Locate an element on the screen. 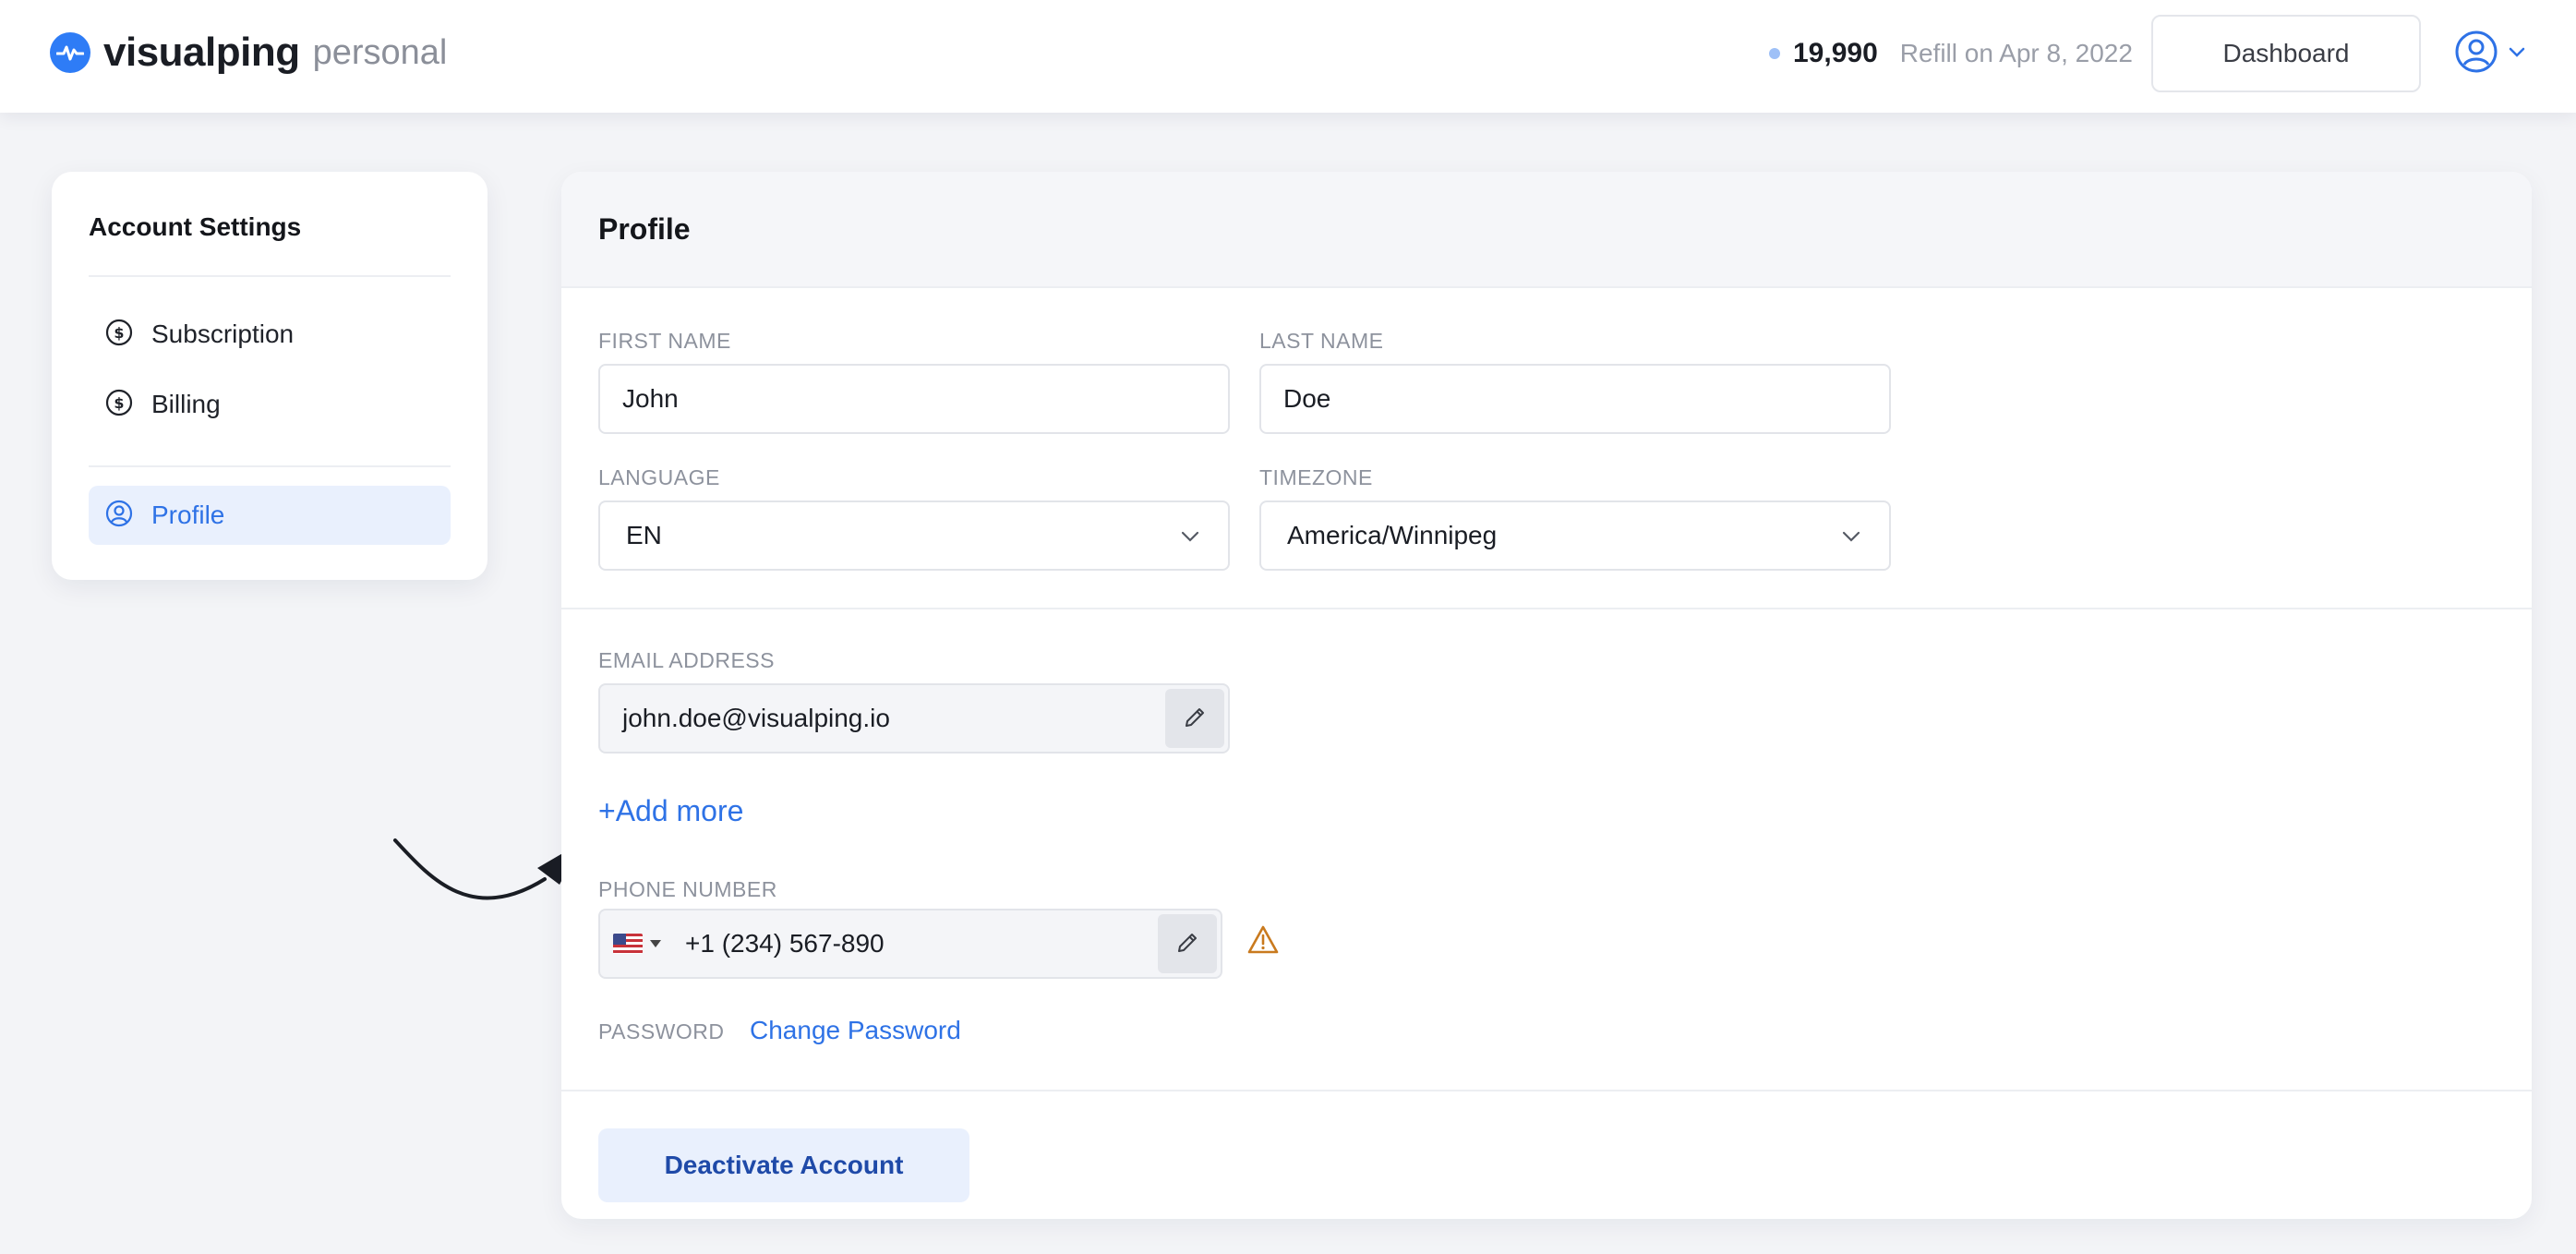 Image resolution: width=2576 pixels, height=1254 pixels. sidebar-item-label: Profile is located at coordinates (188, 514).